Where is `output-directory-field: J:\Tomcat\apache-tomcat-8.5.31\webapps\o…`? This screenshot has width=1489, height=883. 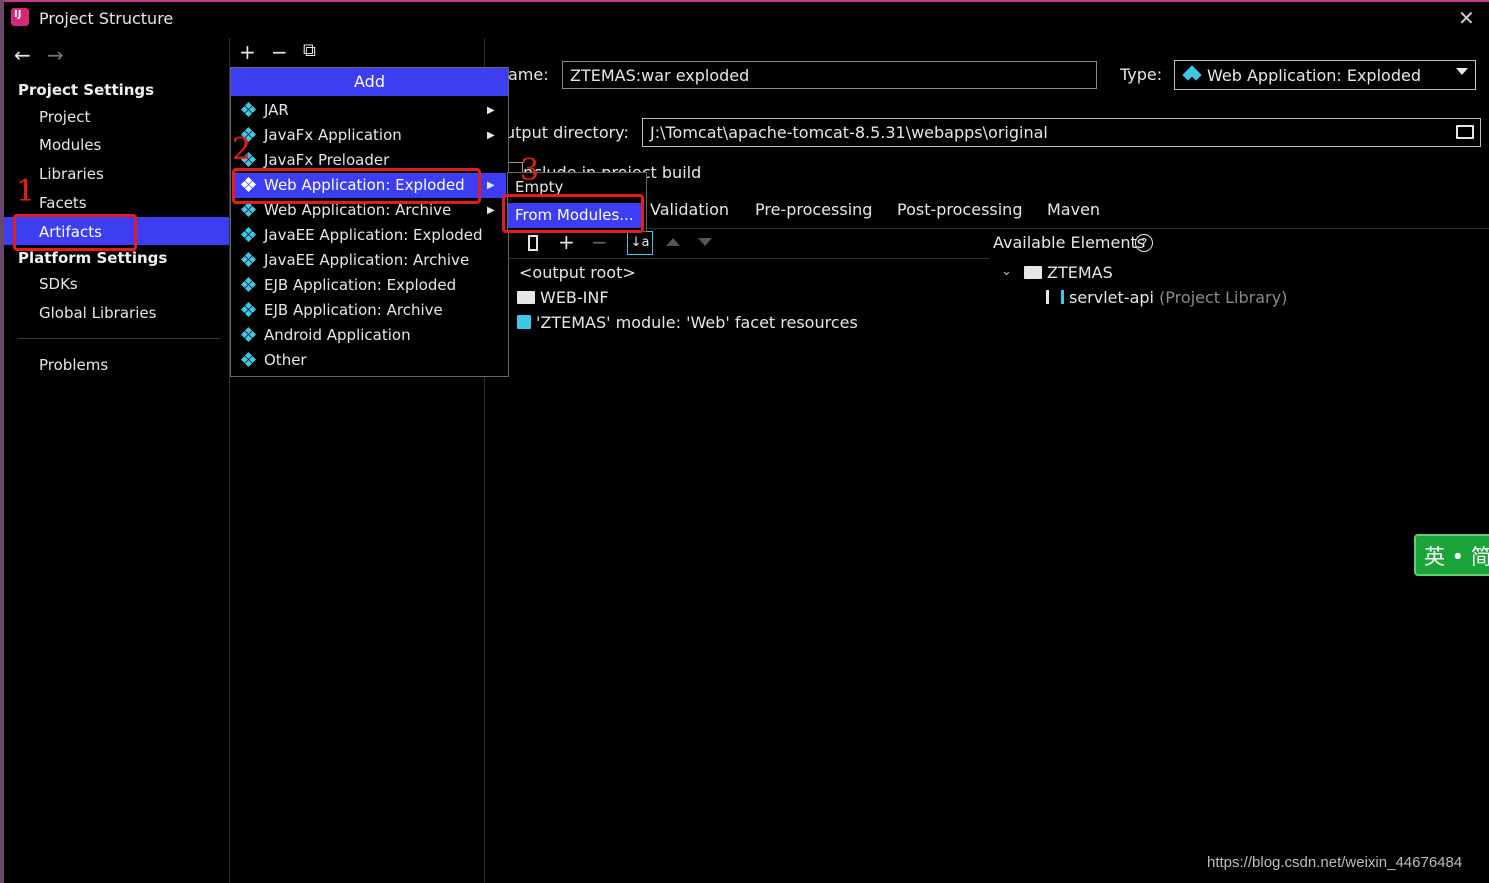
output-directory-field: J:\Tomcat\apache-tomcat-8.5.31\webapps\o… is located at coordinates (1061, 132).